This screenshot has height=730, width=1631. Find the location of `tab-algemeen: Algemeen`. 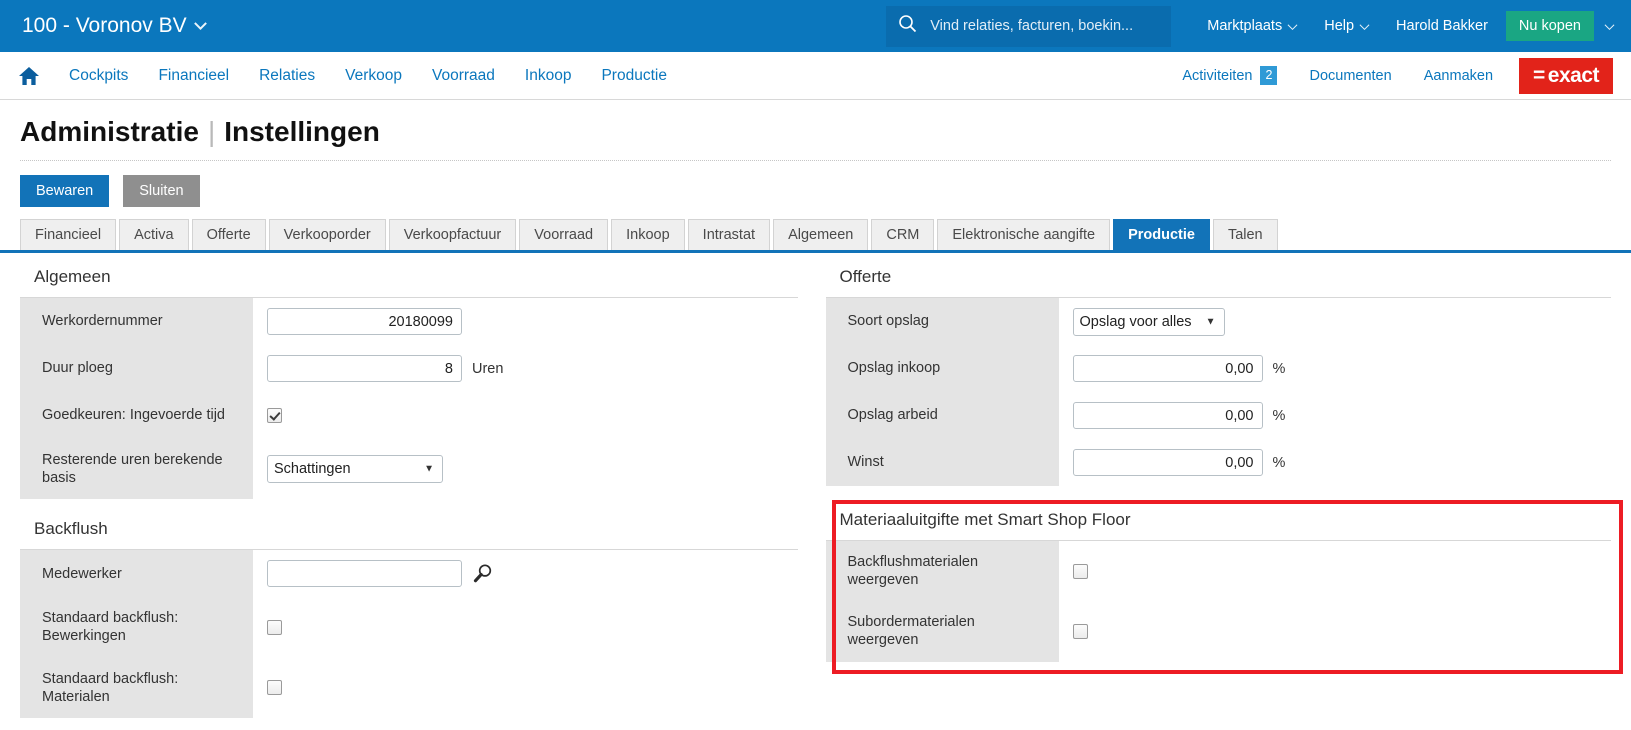

tab-algemeen: Algemeen is located at coordinates (821, 234).